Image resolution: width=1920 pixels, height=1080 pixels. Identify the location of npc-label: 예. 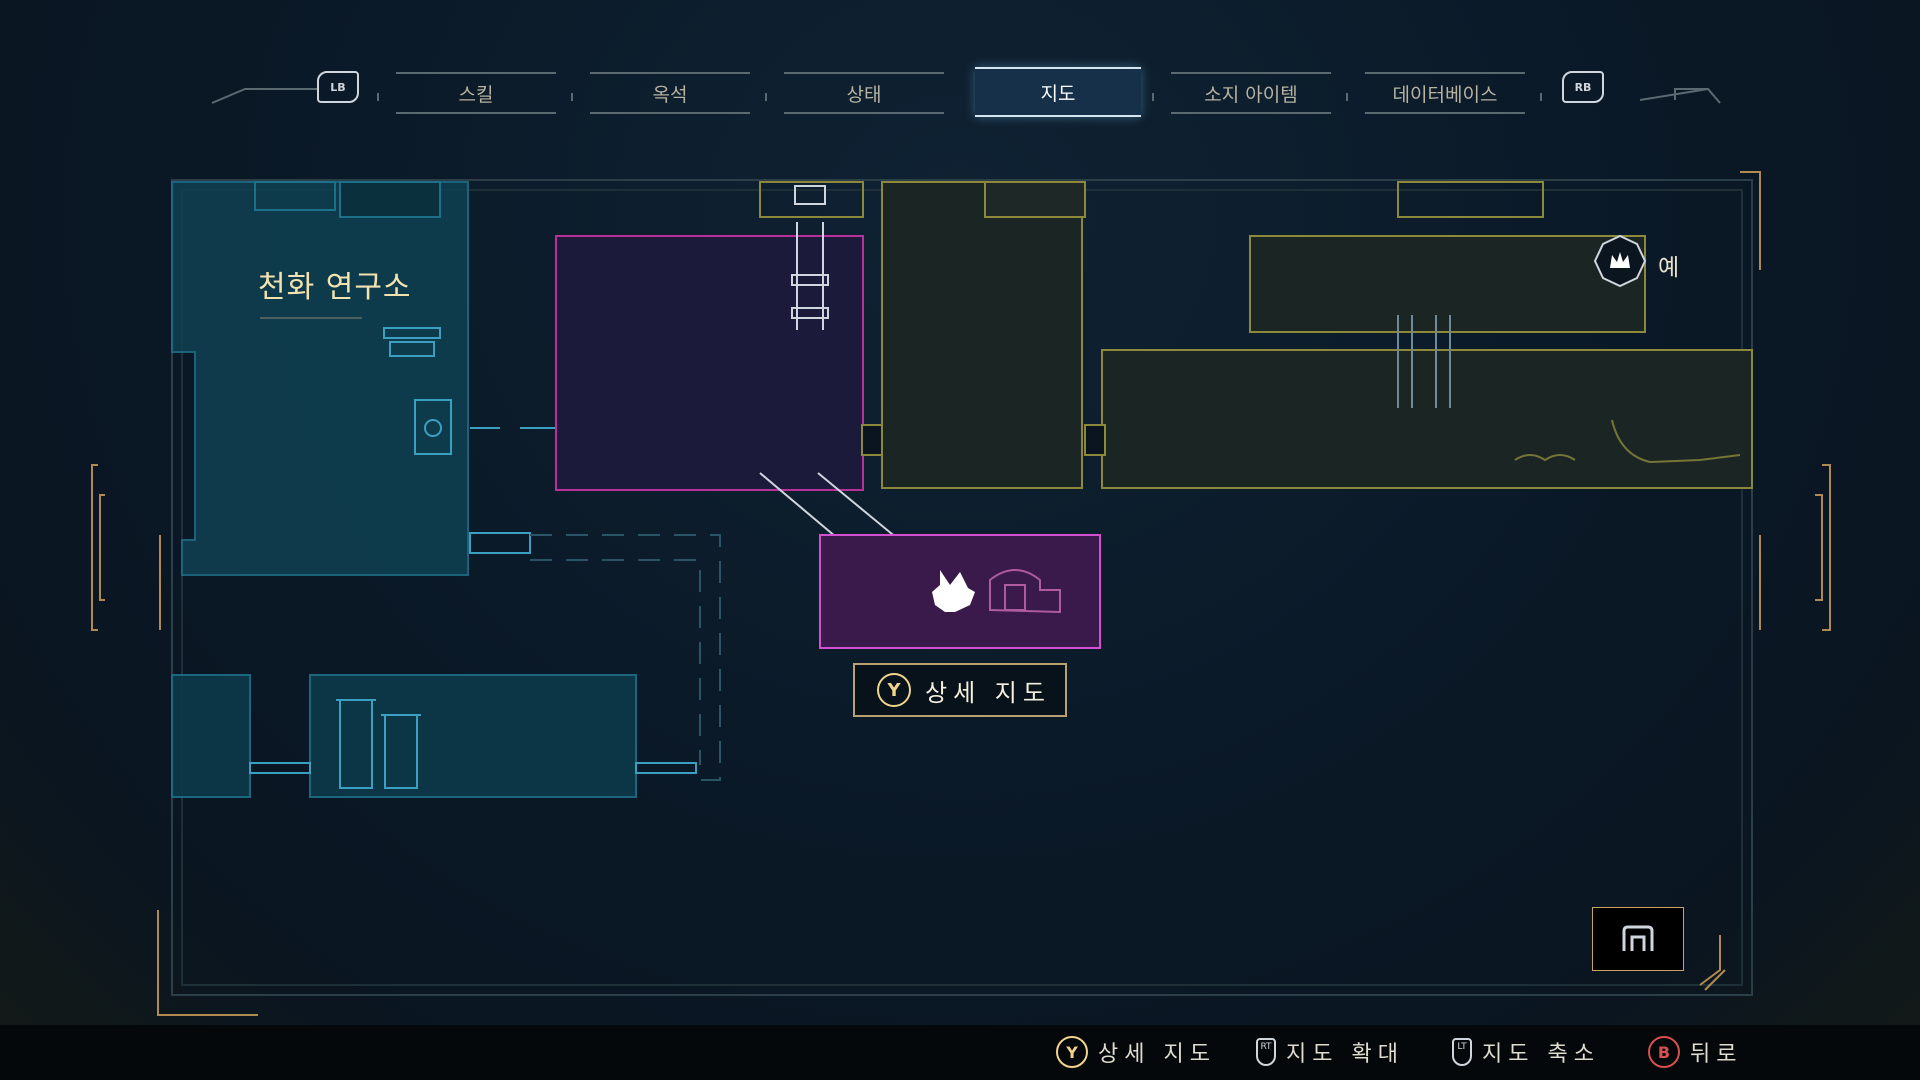
(1669, 268).